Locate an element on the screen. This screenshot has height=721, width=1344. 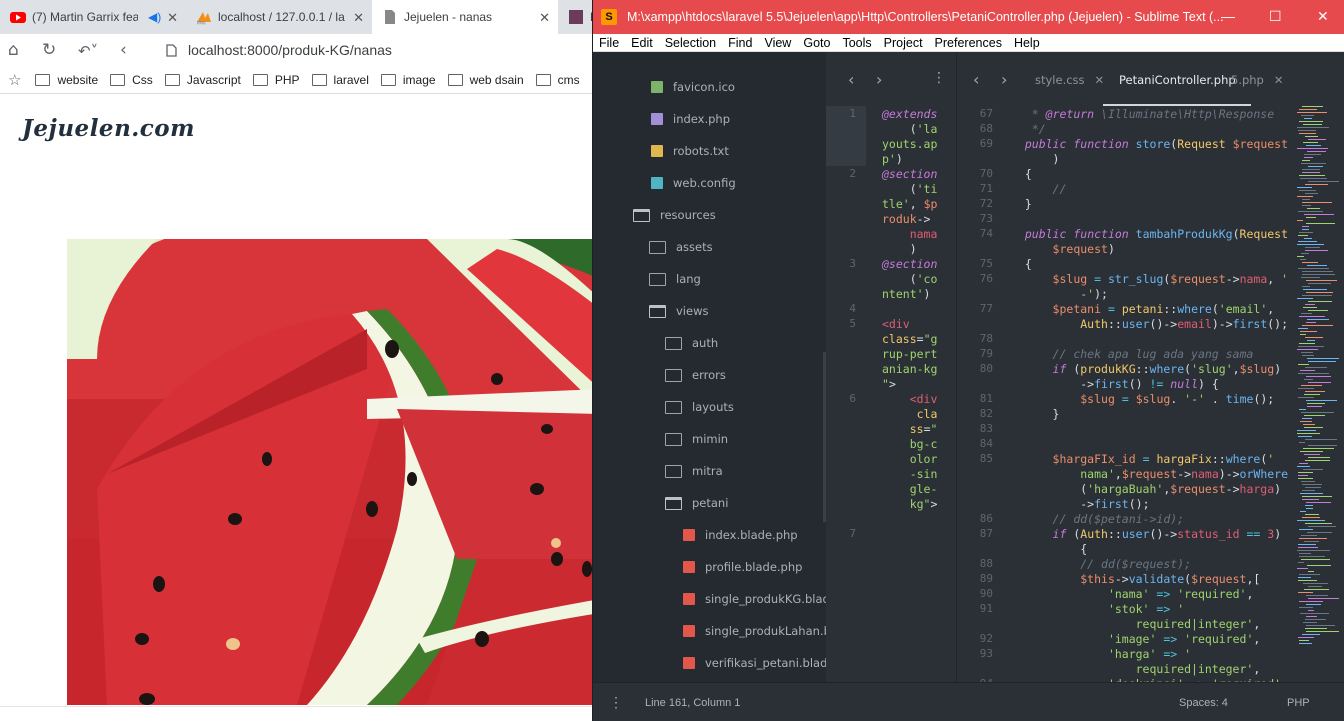
menu-view: View is located at coordinates (777, 43).